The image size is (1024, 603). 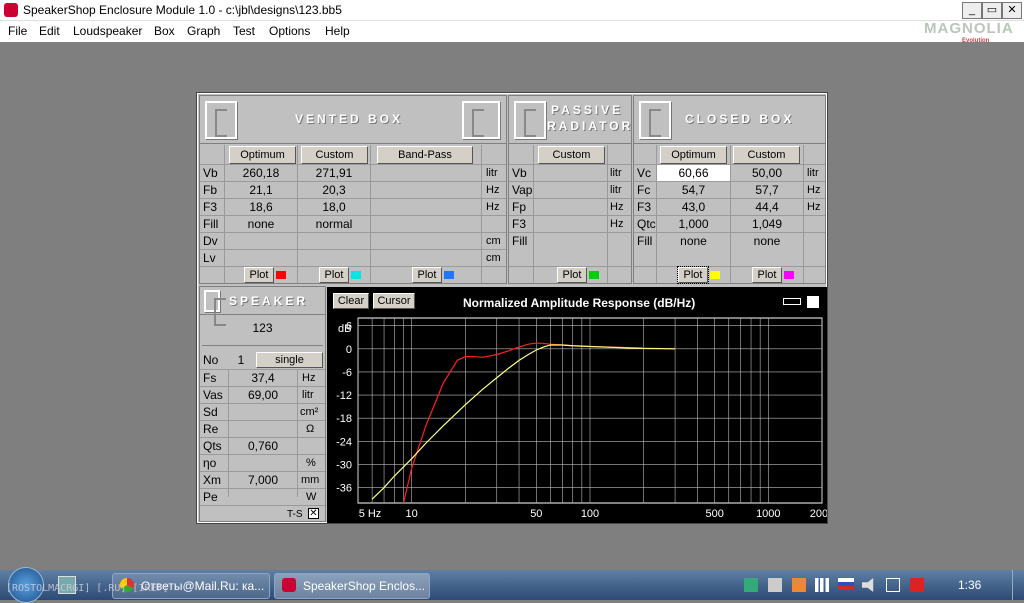 What do you see at coordinates (693, 224) in the screenshot?
I see `qtc-optimum-value: 1,000` at bounding box center [693, 224].